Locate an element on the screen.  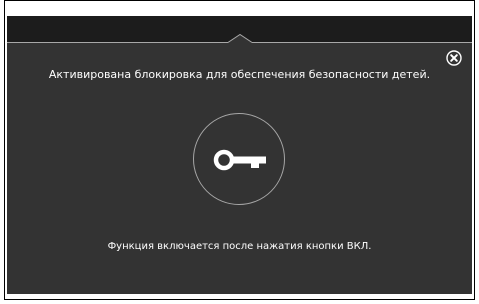
close-icon is located at coordinates (454, 58).